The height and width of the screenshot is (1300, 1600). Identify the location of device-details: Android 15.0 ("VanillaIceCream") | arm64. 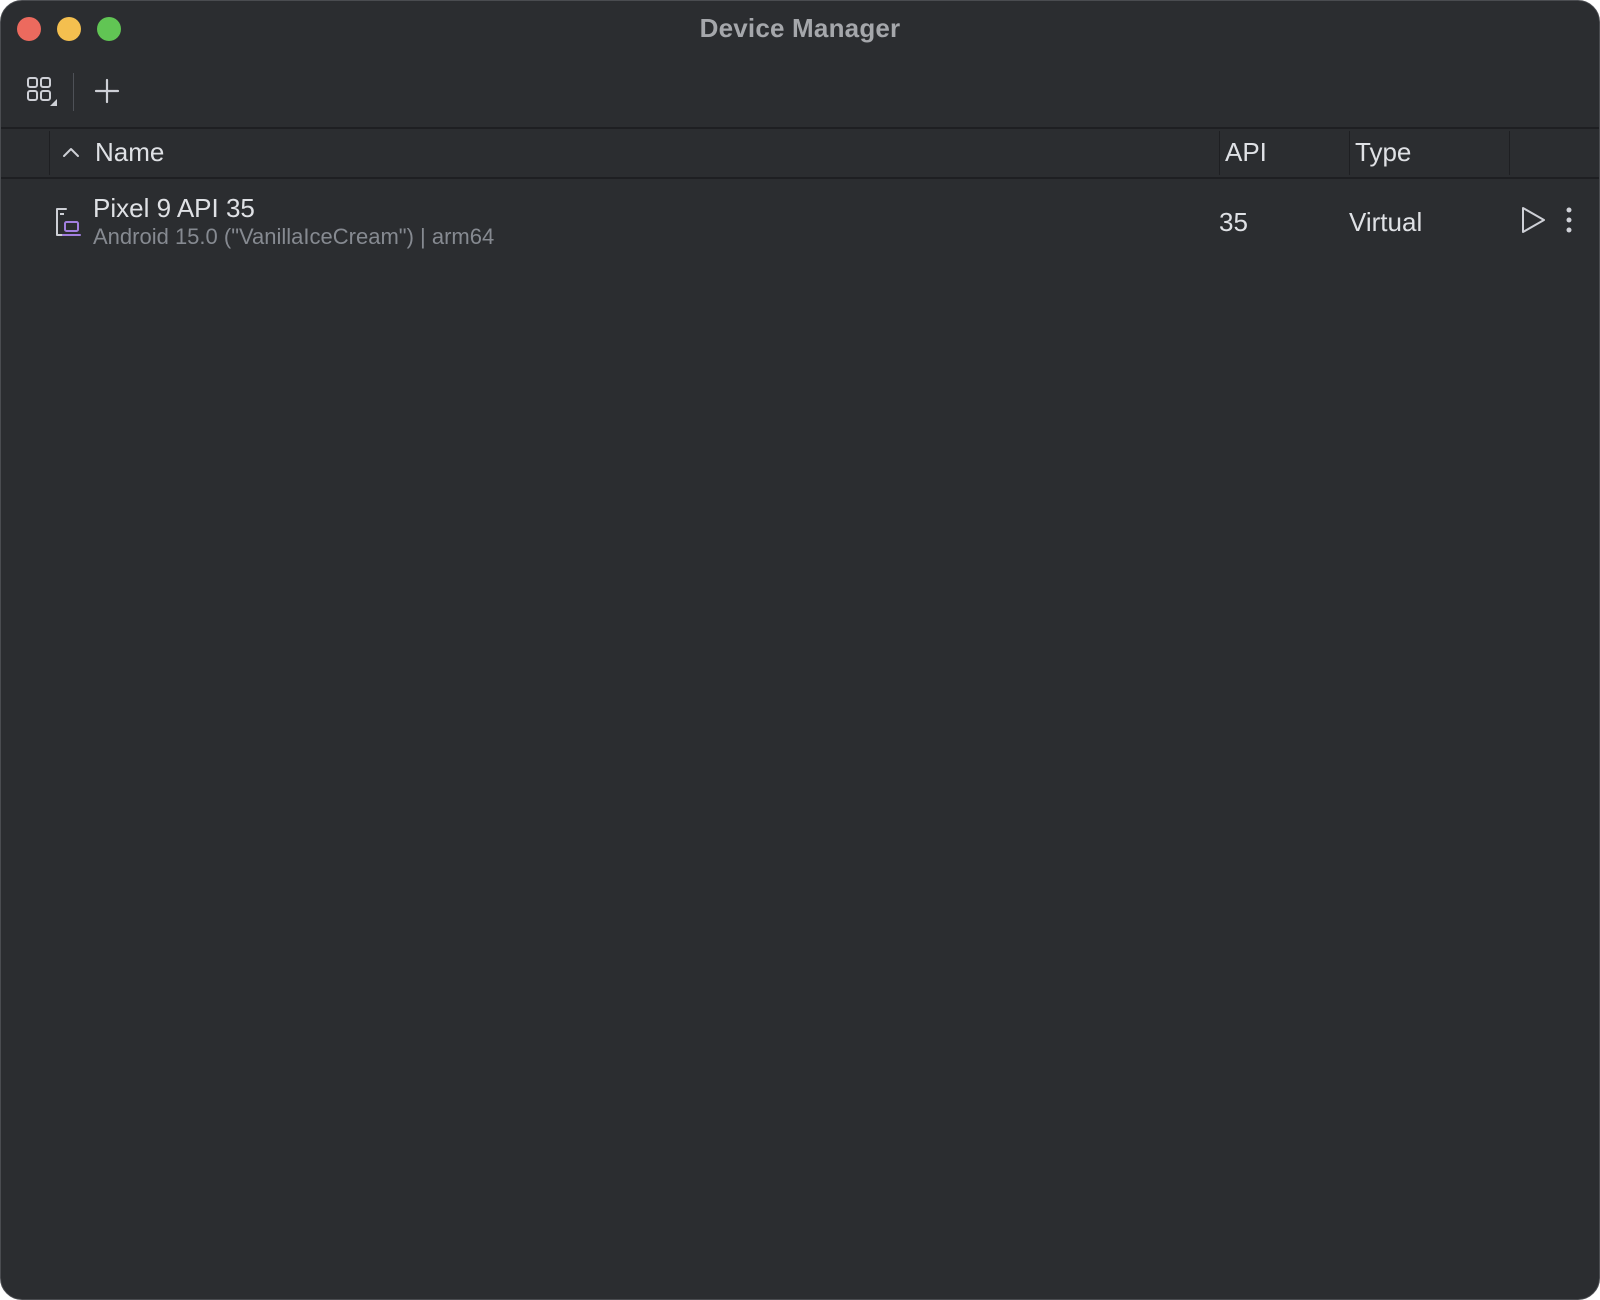
(294, 236).